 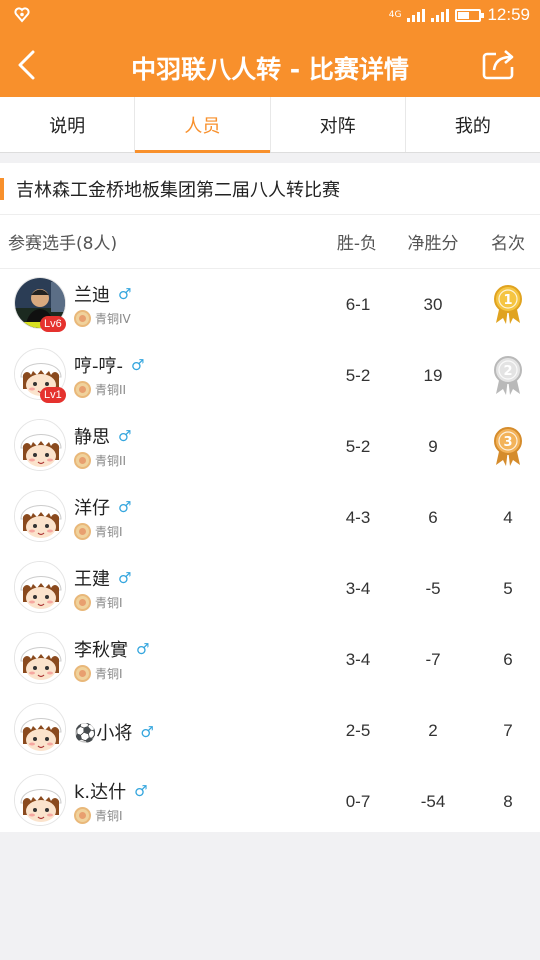 I want to click on page-title: 中羽联八人转 - 比赛详情, so click(x=270, y=69).